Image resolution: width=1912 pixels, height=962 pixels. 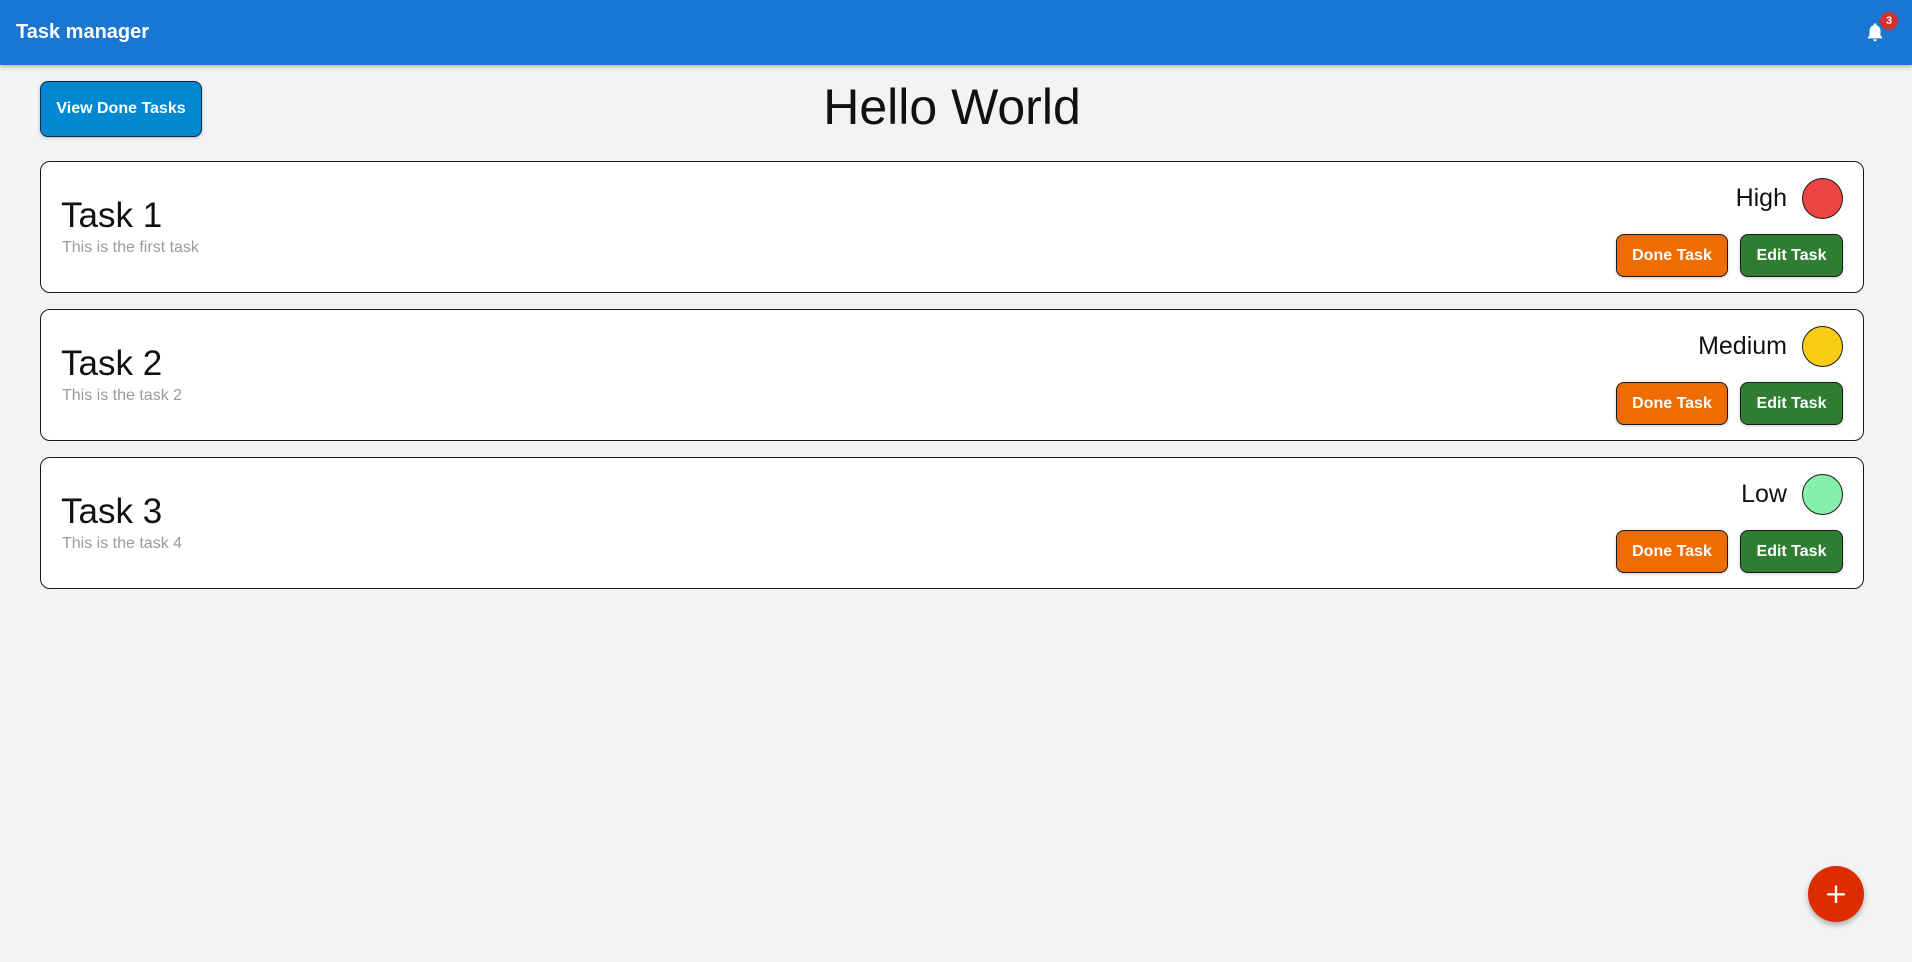 I want to click on task-title: Task 1, so click(x=112, y=215).